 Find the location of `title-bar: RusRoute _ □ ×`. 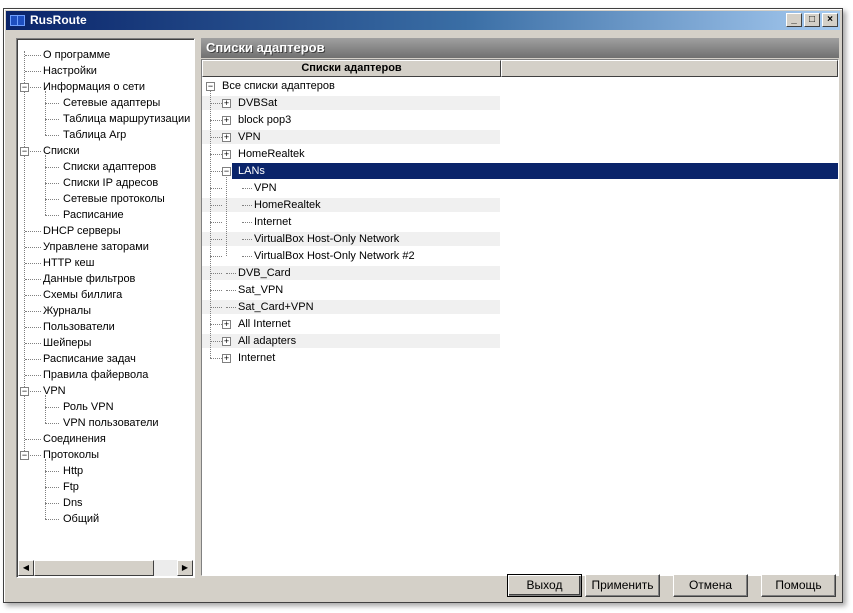

title-bar: RusRoute _ □ × is located at coordinates (423, 20).